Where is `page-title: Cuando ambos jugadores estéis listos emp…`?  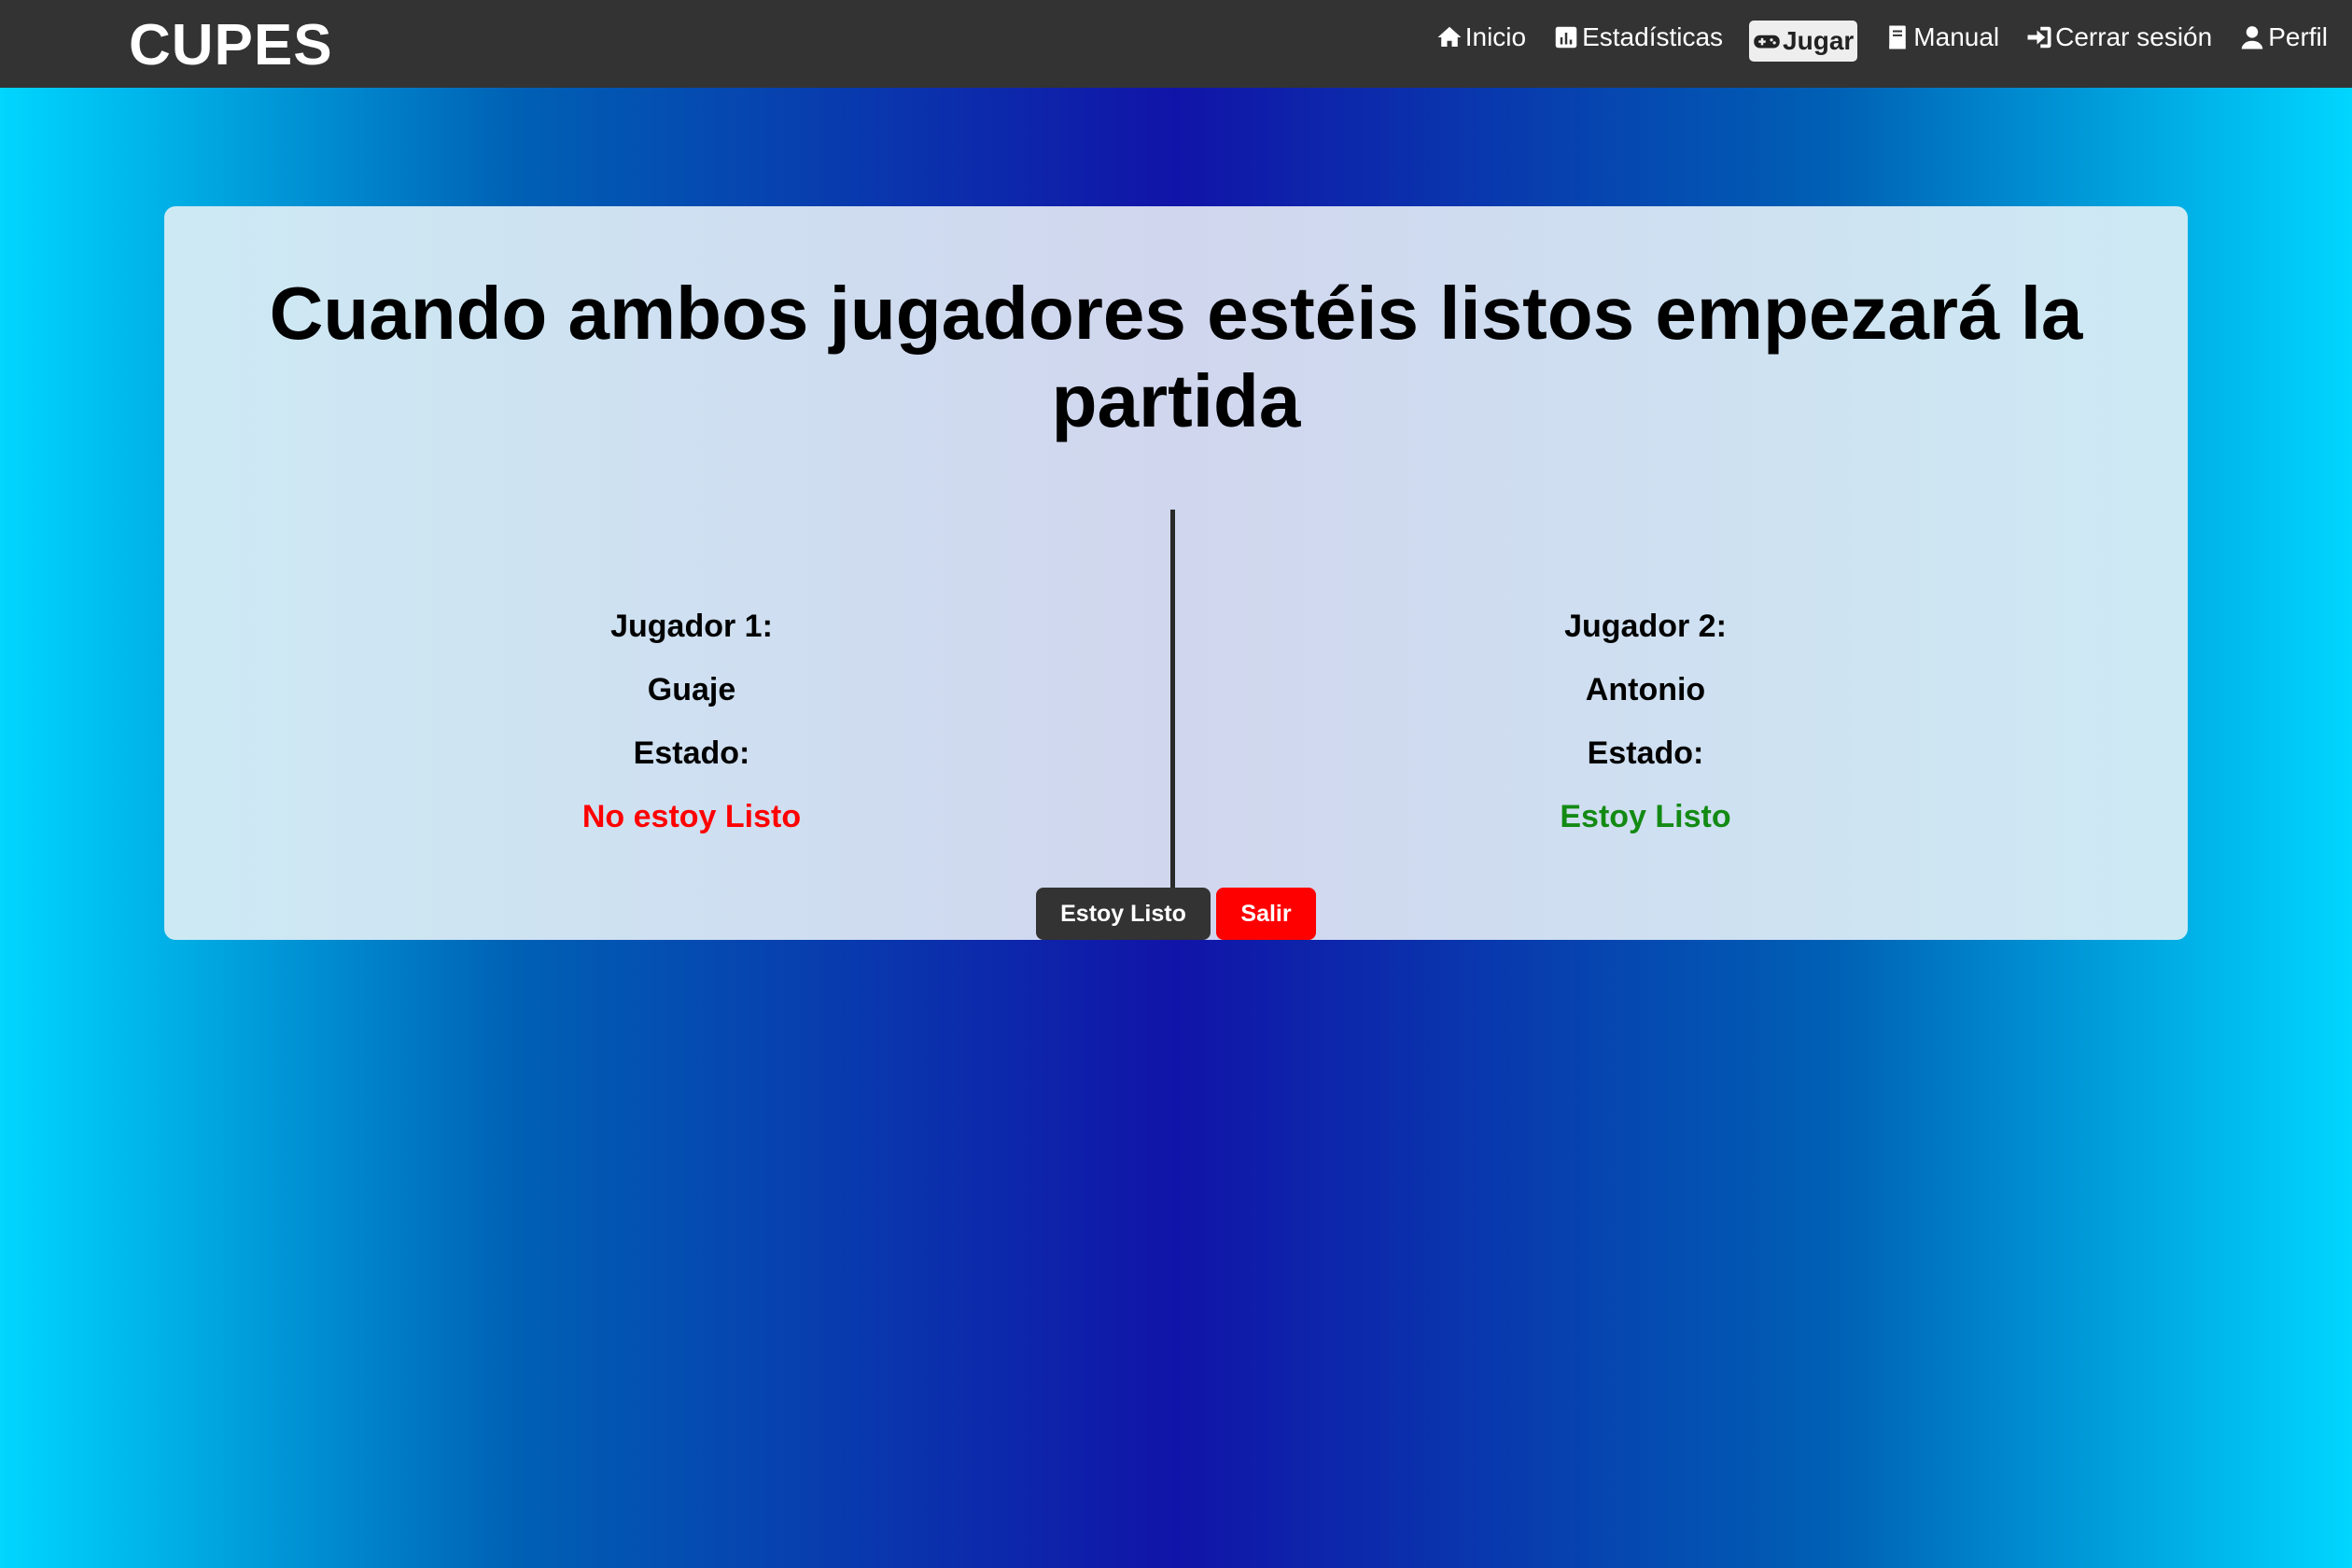
page-title: Cuando ambos jugadores estéis listos emp… is located at coordinates (1176, 357).